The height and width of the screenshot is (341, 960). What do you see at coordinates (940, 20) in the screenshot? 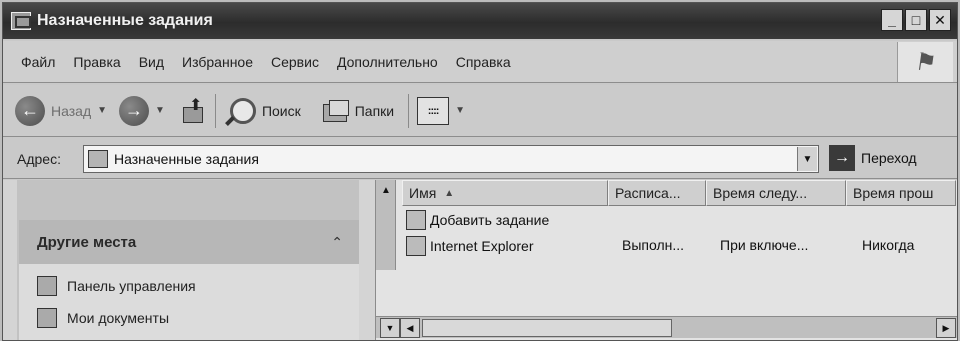
I see `close-button: ✕` at bounding box center [940, 20].